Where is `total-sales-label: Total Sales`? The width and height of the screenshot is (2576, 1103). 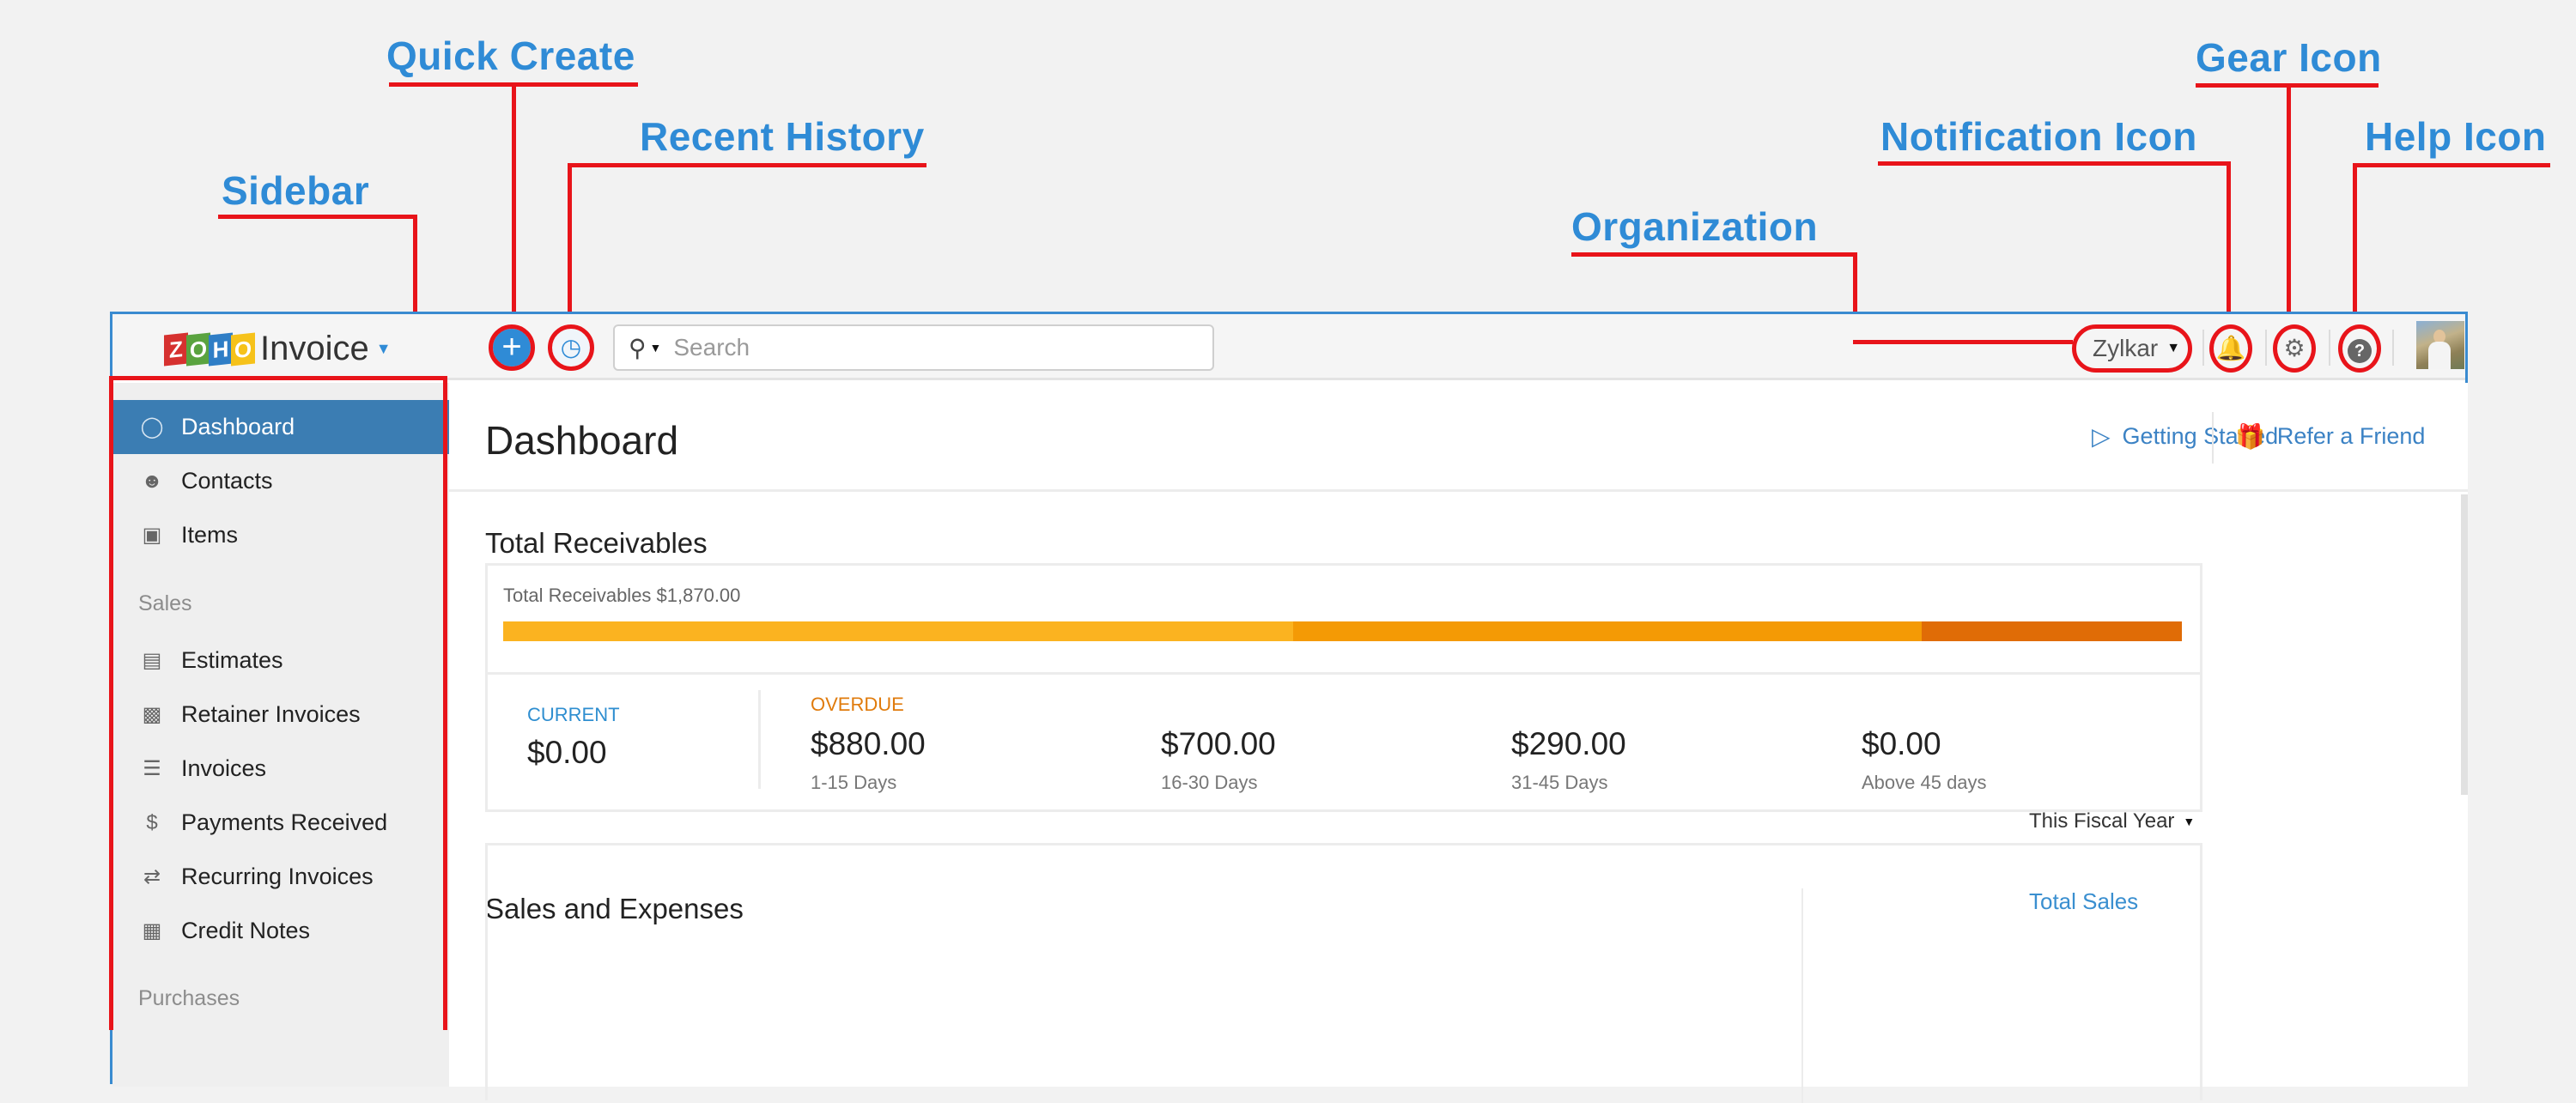
total-sales-label: Total Sales is located at coordinates (2084, 901).